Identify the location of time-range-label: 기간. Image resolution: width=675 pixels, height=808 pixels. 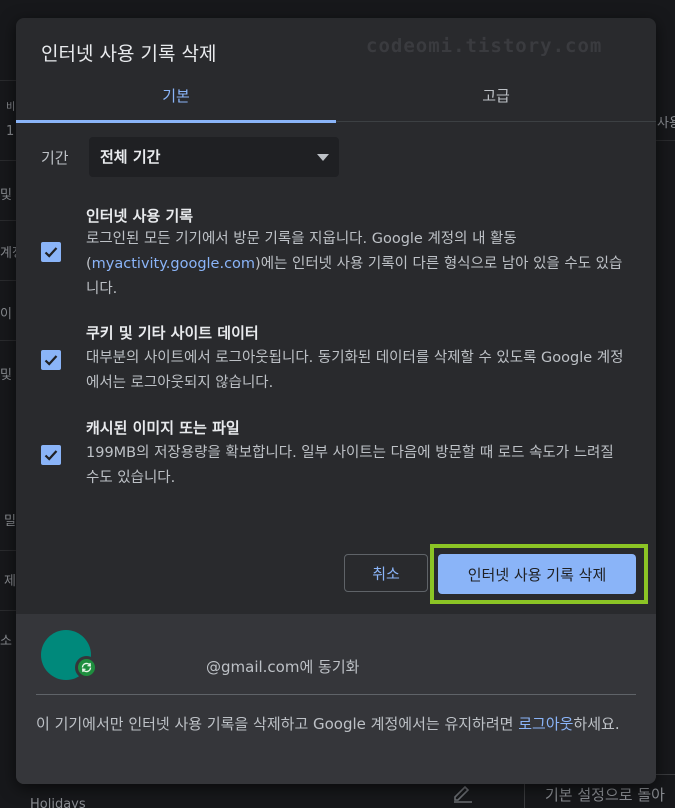
(55, 158).